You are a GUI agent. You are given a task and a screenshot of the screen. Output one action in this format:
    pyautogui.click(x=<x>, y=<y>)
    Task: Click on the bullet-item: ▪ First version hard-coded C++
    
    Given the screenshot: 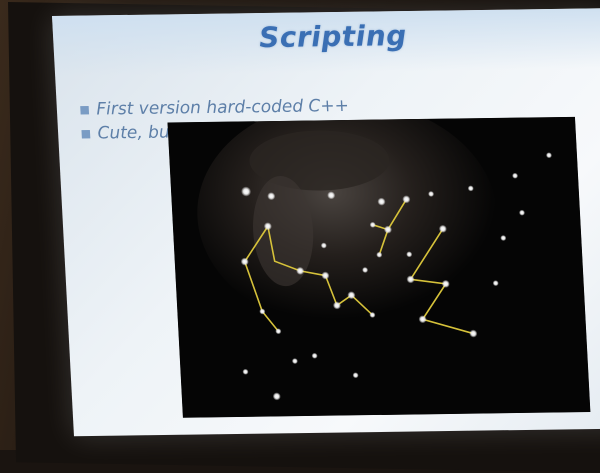 What is the action you would take?
    pyautogui.click(x=213, y=108)
    